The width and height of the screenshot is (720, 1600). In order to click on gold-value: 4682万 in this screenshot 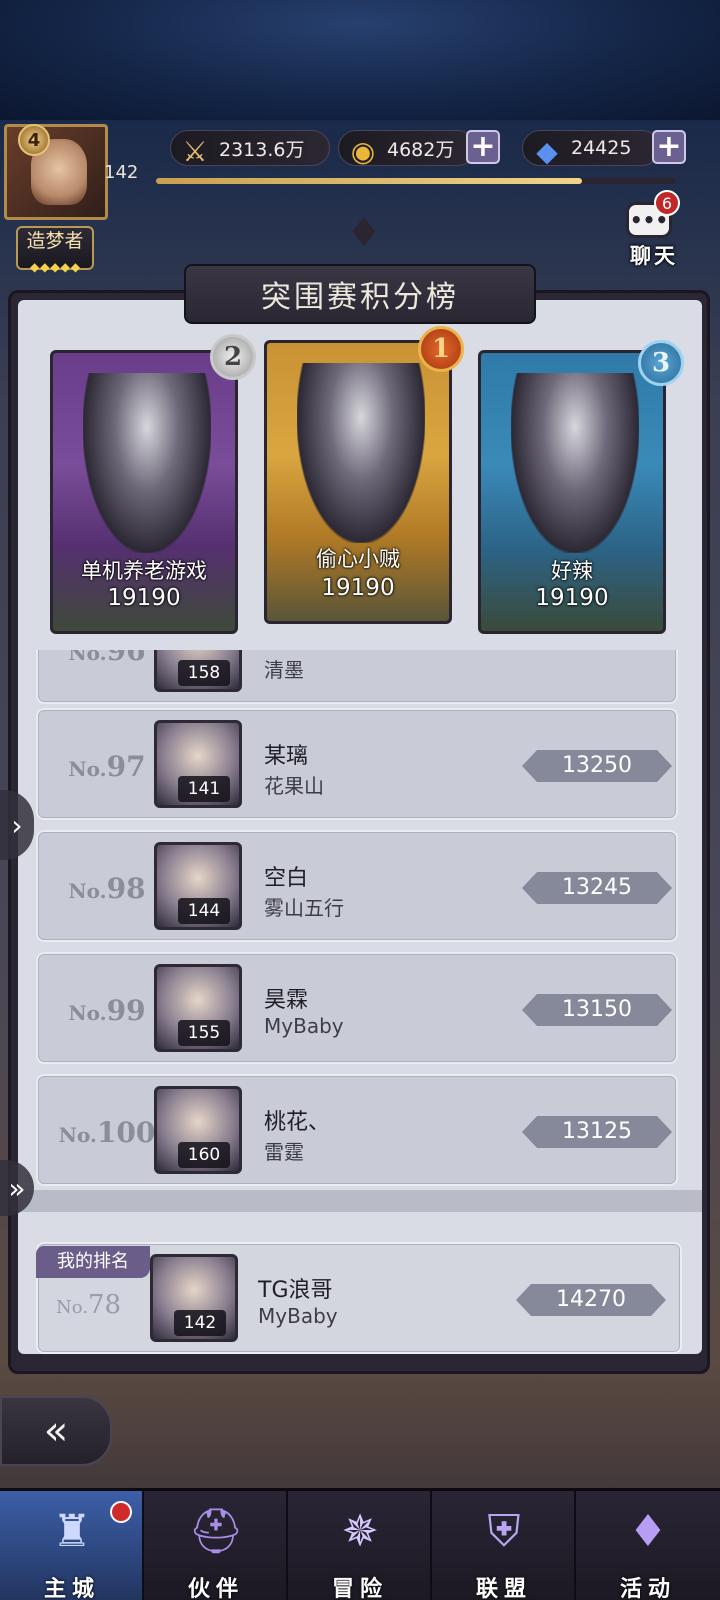, I will do `click(421, 149)`.